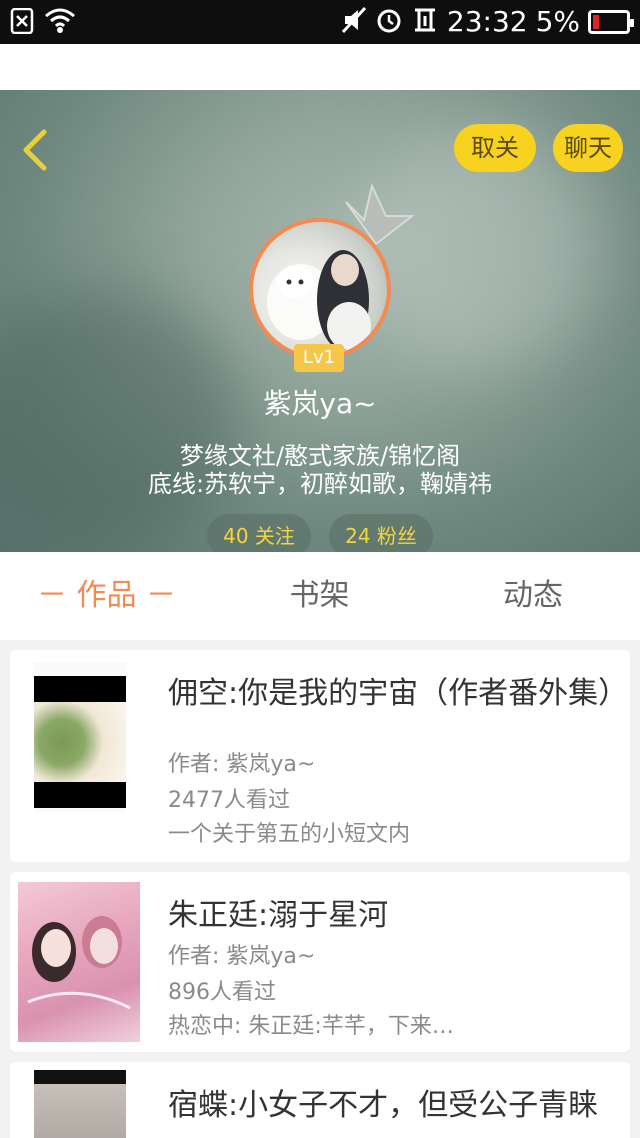  I want to click on bio-line-2: 底线:苏软宁，初醉如歌，鞠婧祎, so click(320, 484).